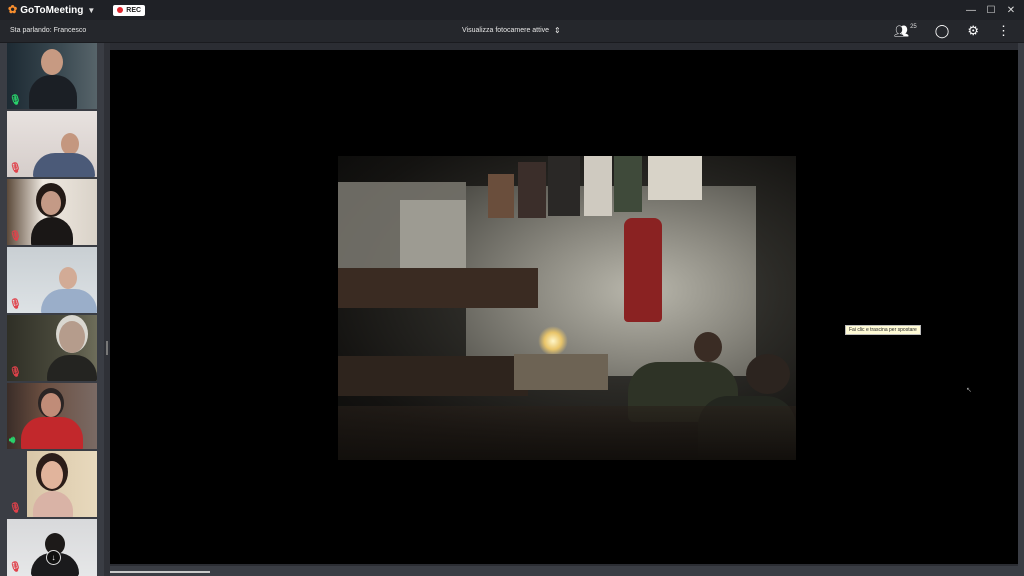  I want to click on gear-icon: ⚙, so click(973, 31).